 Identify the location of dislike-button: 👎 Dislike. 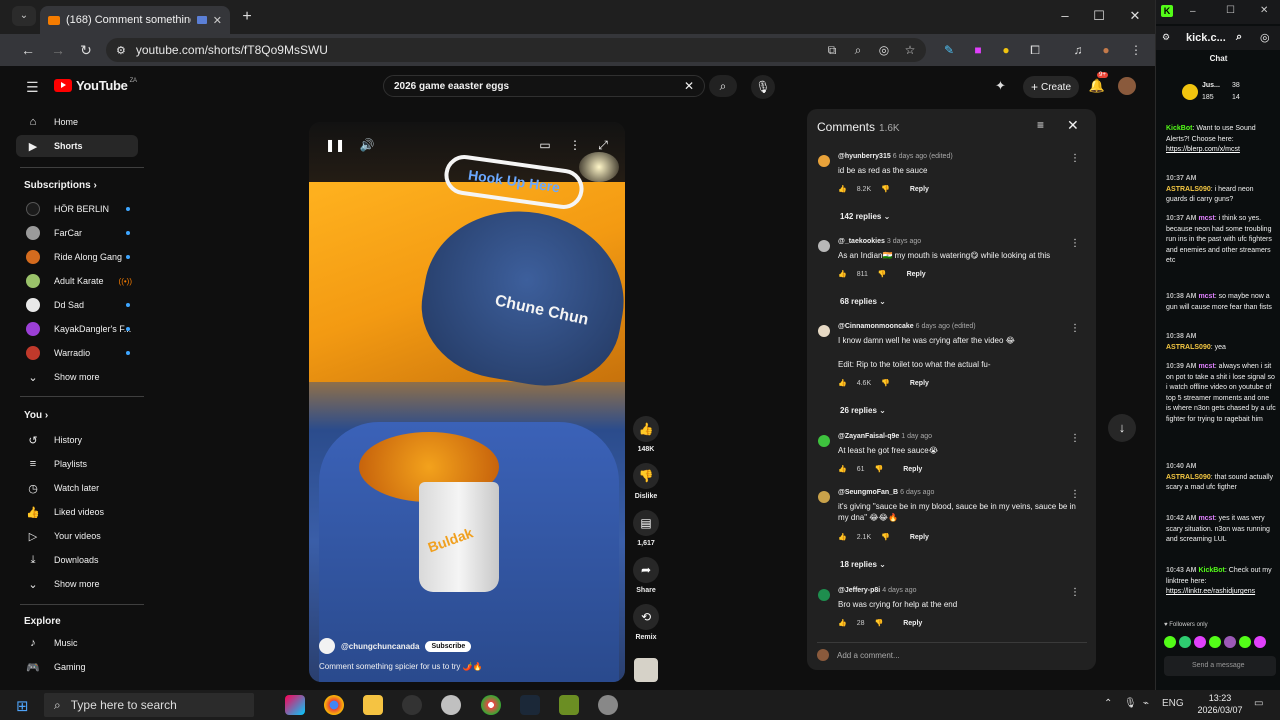
(646, 481).